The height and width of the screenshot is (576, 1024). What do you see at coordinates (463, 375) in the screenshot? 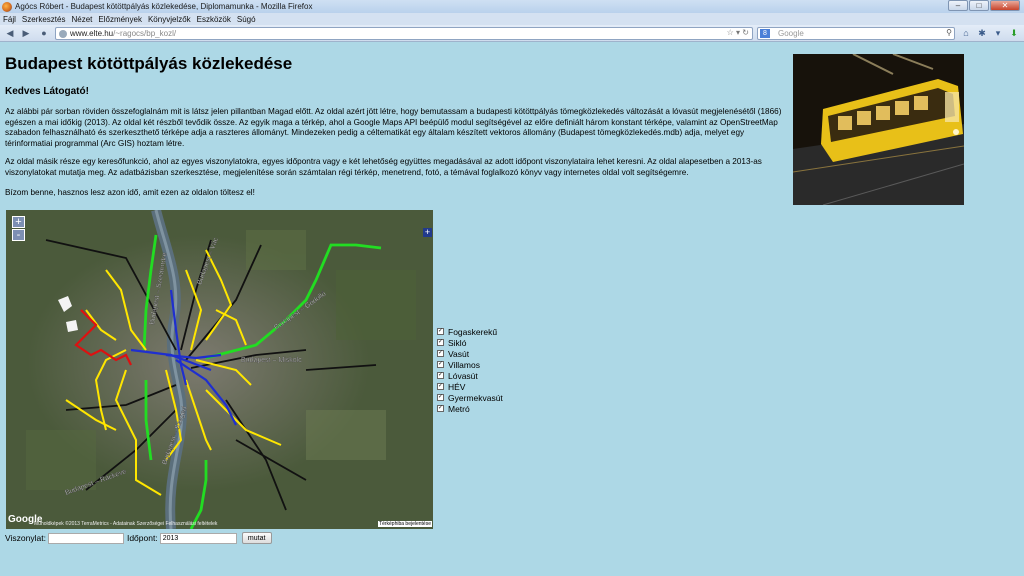
I see `layer-label: Lóvasút` at bounding box center [463, 375].